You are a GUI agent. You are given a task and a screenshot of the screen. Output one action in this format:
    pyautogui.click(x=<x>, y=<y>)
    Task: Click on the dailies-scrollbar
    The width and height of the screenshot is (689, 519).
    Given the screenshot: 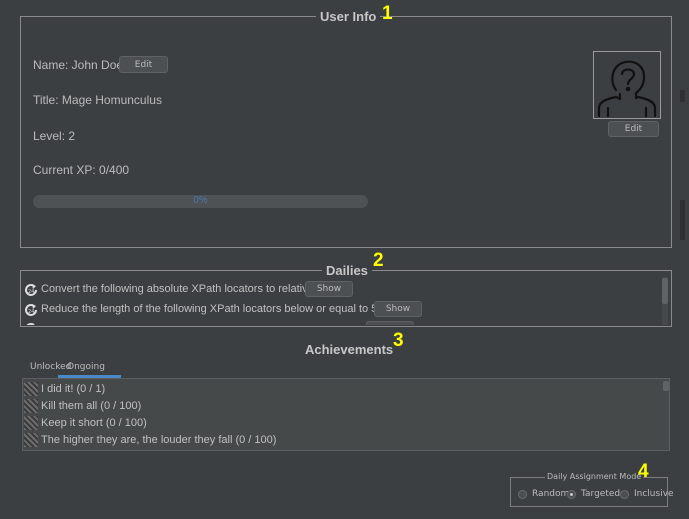 What is the action you would take?
    pyautogui.click(x=665, y=301)
    